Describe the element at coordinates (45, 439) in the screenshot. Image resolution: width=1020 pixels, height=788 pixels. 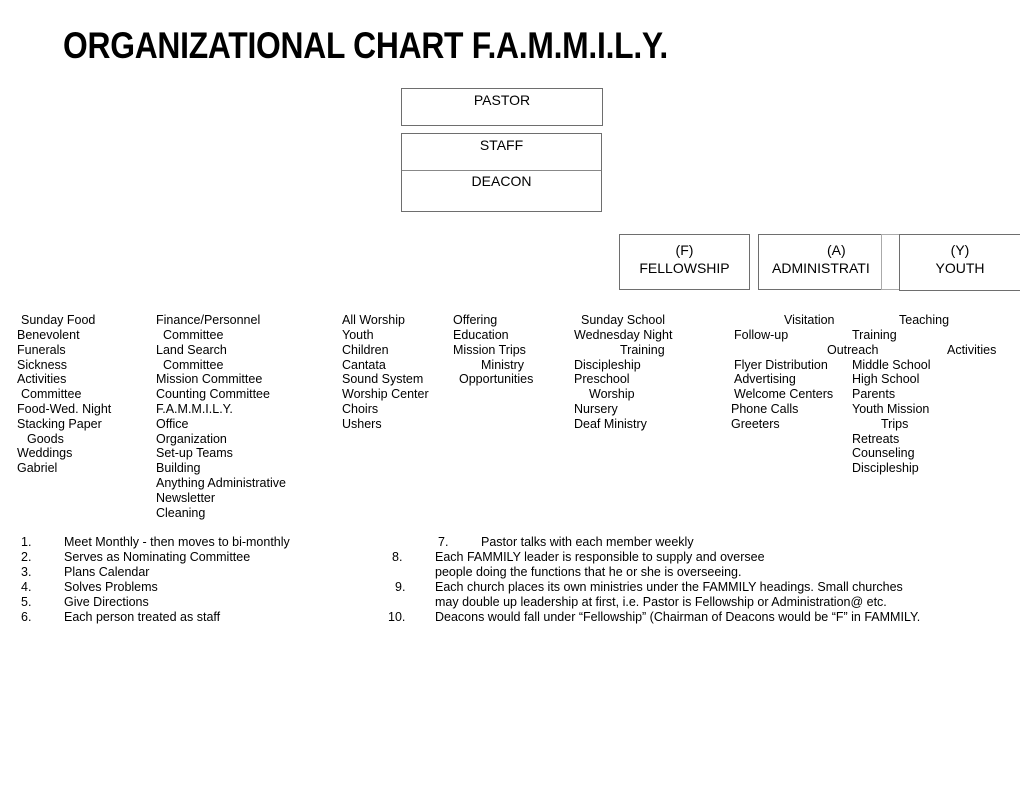
I see `list-item: Goods` at that location.